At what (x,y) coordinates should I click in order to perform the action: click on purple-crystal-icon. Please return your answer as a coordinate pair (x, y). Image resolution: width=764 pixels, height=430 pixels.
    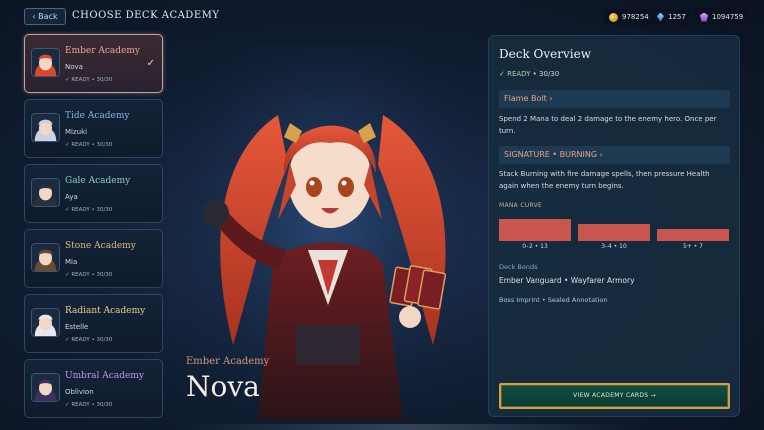
    Looking at the image, I should click on (704, 17).